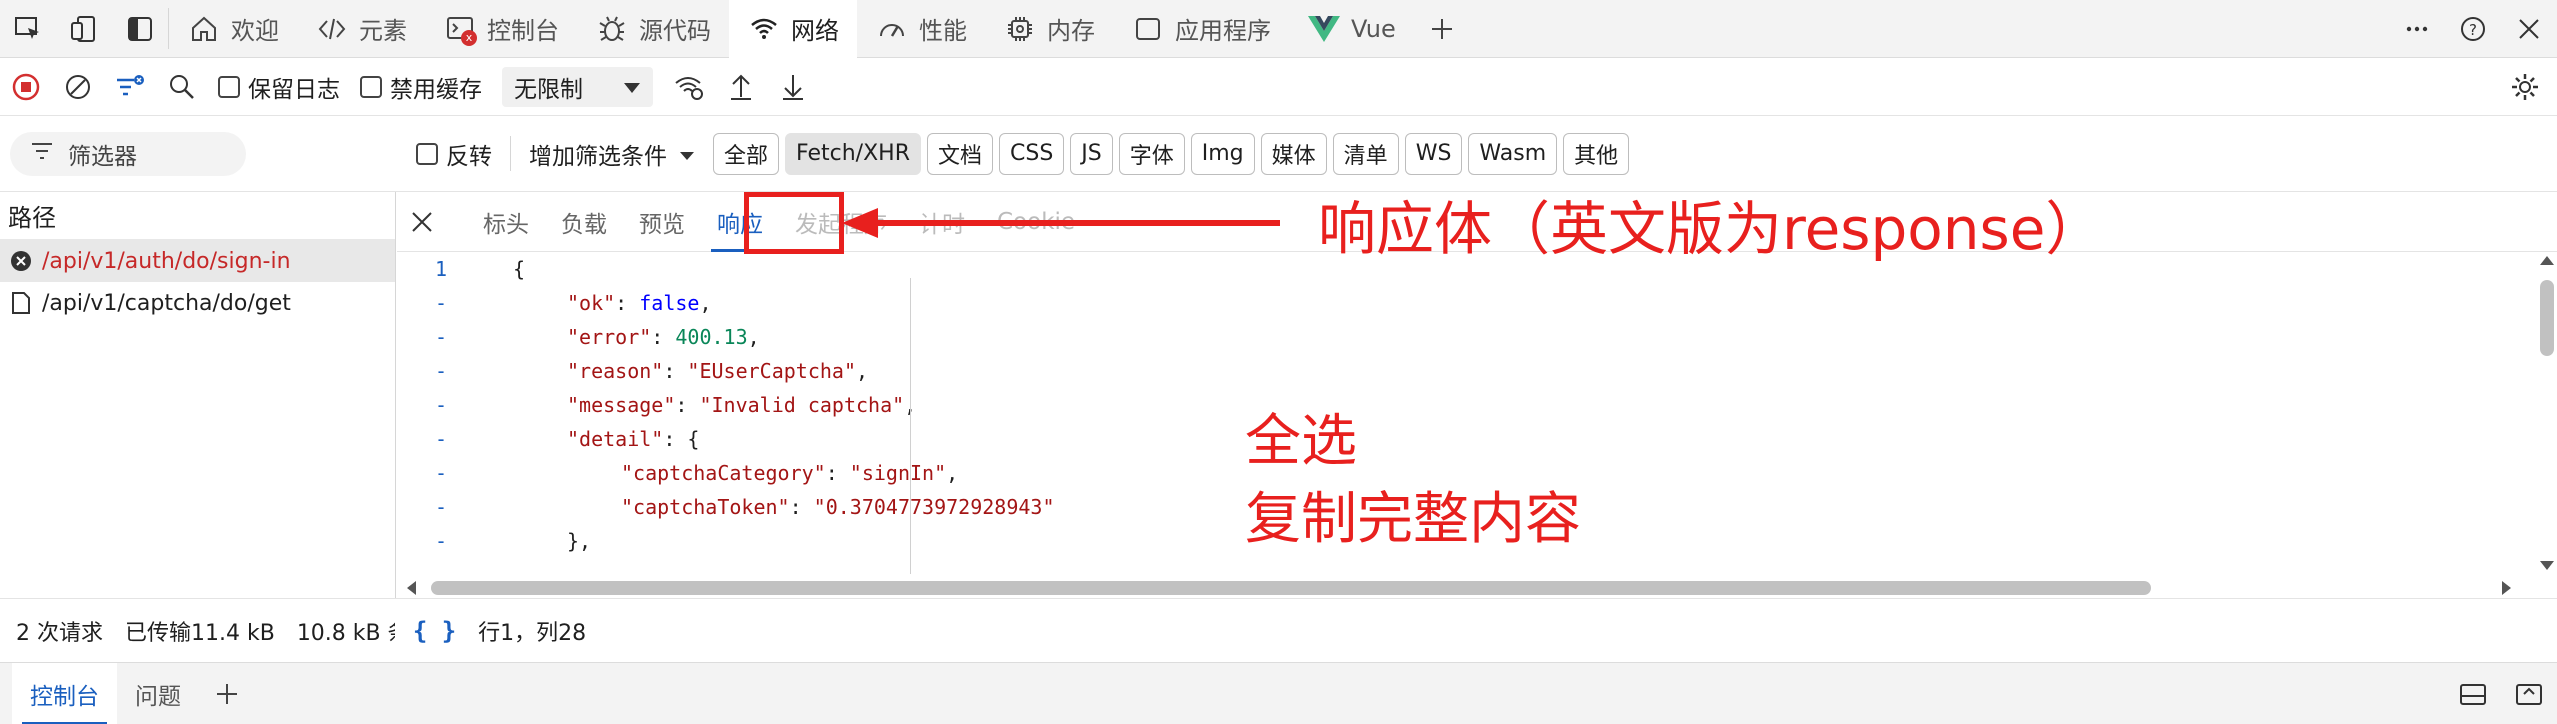 The width and height of the screenshot is (2557, 724). I want to click on clear-log-icon, so click(78, 87).